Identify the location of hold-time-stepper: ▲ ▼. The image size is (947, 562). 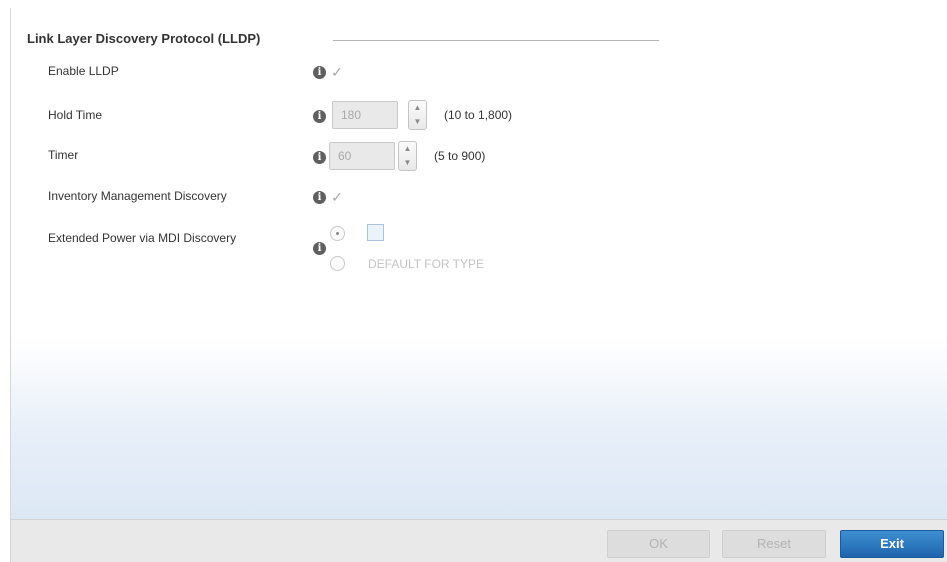
(417, 115).